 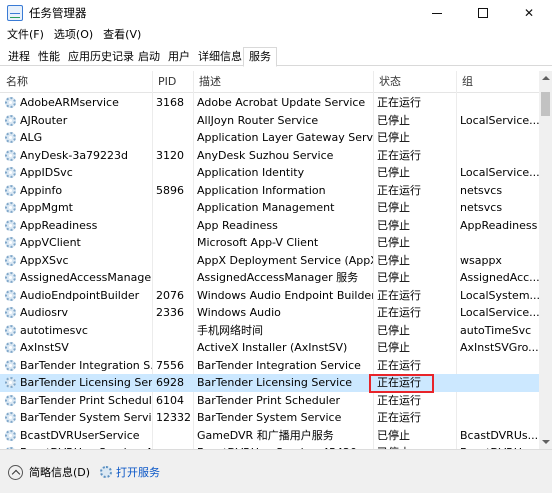 What do you see at coordinates (170, 102) in the screenshot?
I see `service-pid: 3168` at bounding box center [170, 102].